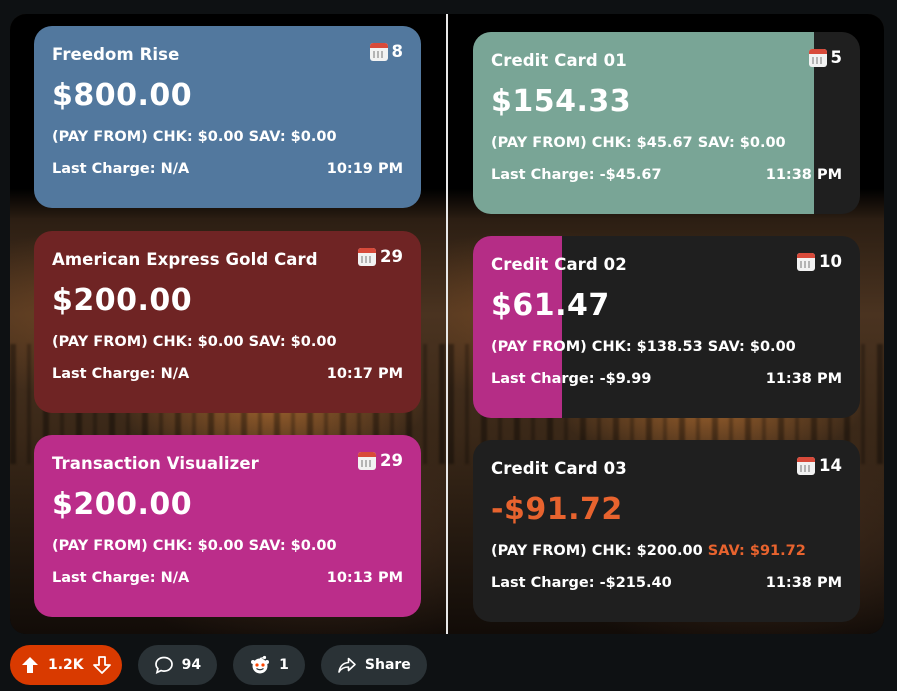 This screenshot has height=691, width=897. What do you see at coordinates (164, 665) in the screenshot?
I see `comment-bubble-icon` at bounding box center [164, 665].